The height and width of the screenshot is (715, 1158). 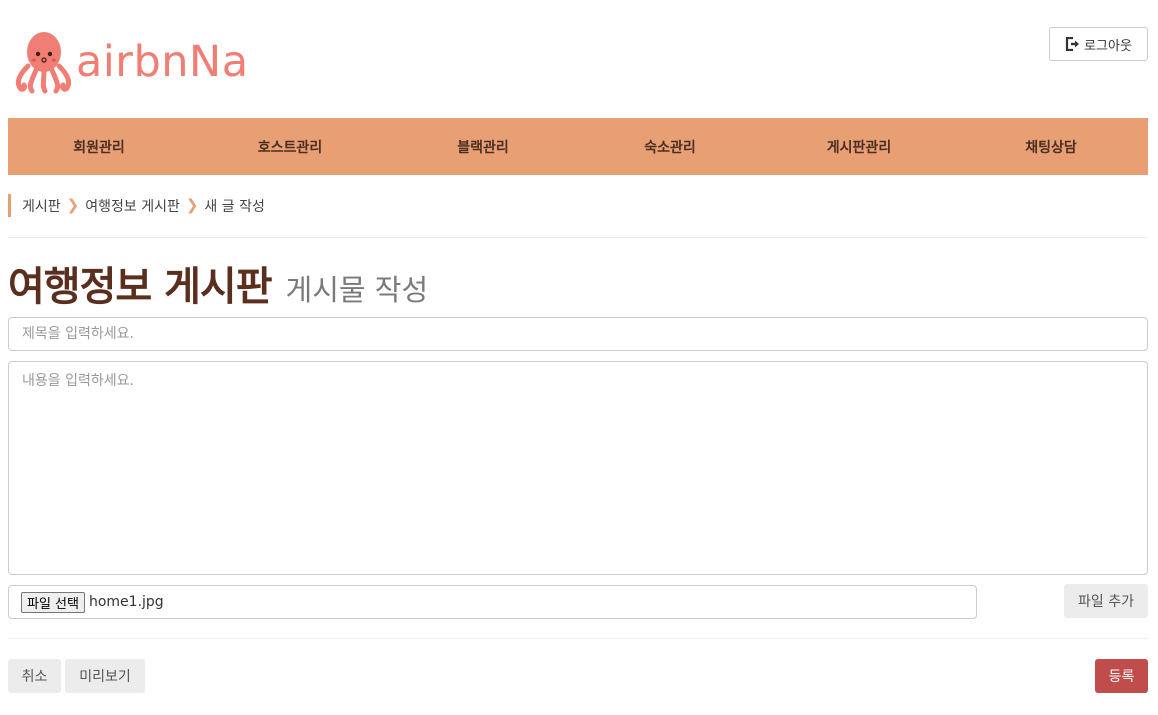 I want to click on file-choose-button: 파일 선택, so click(x=53, y=602).